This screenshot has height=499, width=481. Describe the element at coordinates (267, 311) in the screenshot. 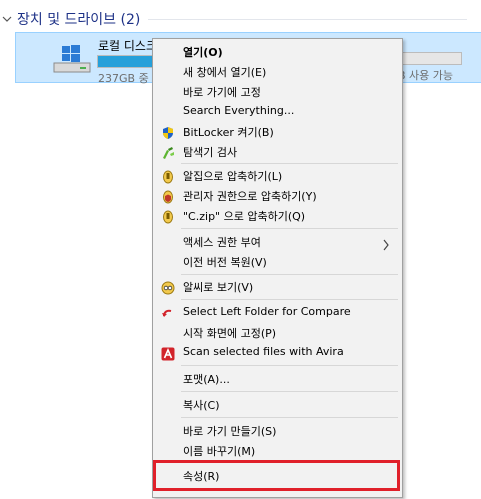

I see `menu-item-label: Select Left Folder for Compare` at that location.